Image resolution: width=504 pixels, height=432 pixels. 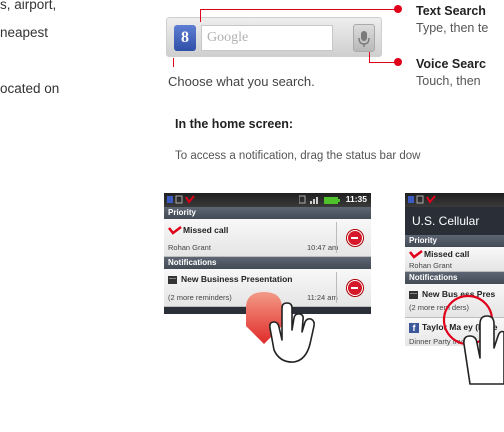 I want to click on facebook-icon: f, so click(x=414, y=328).